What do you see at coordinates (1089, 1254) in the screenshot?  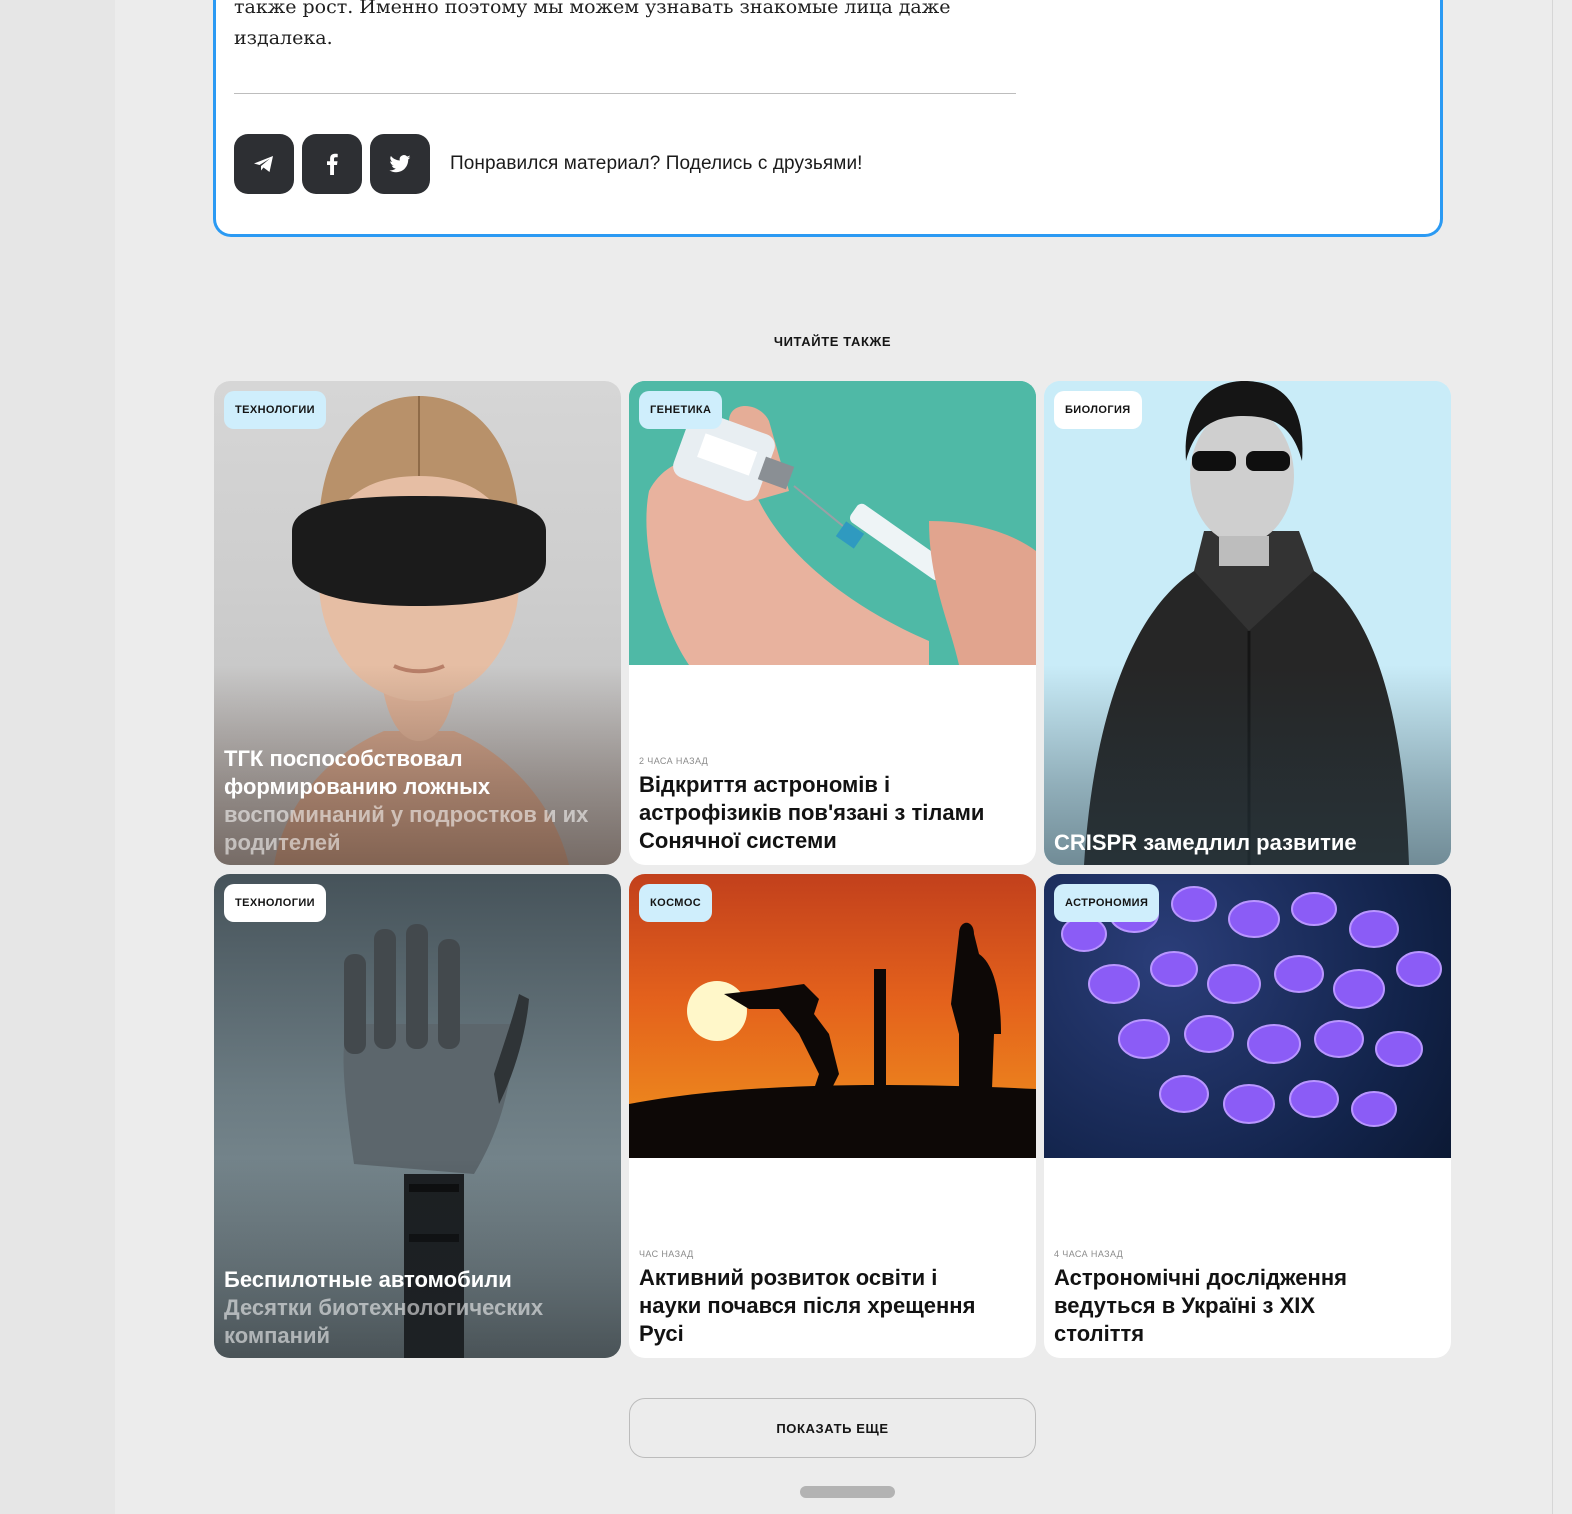 I see `card-time: 4 ЧАСА НАЗАД` at bounding box center [1089, 1254].